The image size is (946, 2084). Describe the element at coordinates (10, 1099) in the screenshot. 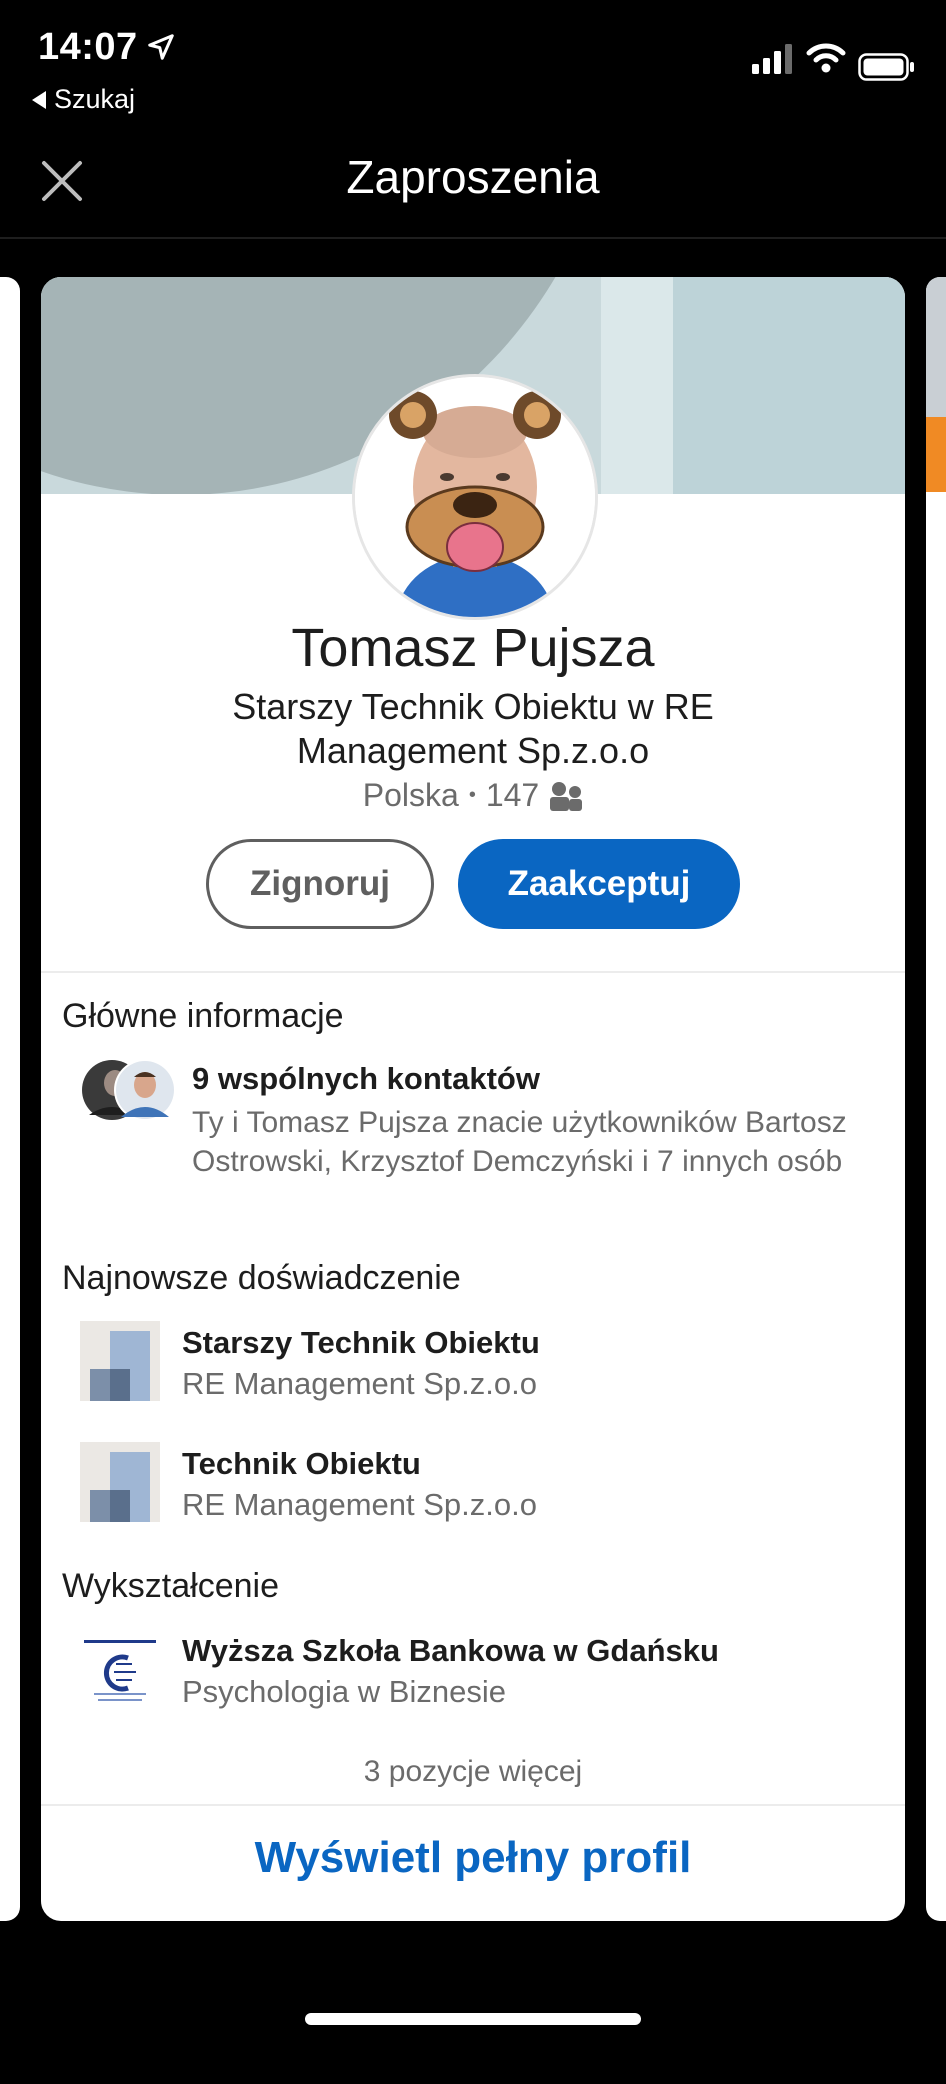

I see `previous-invitation-card` at that location.